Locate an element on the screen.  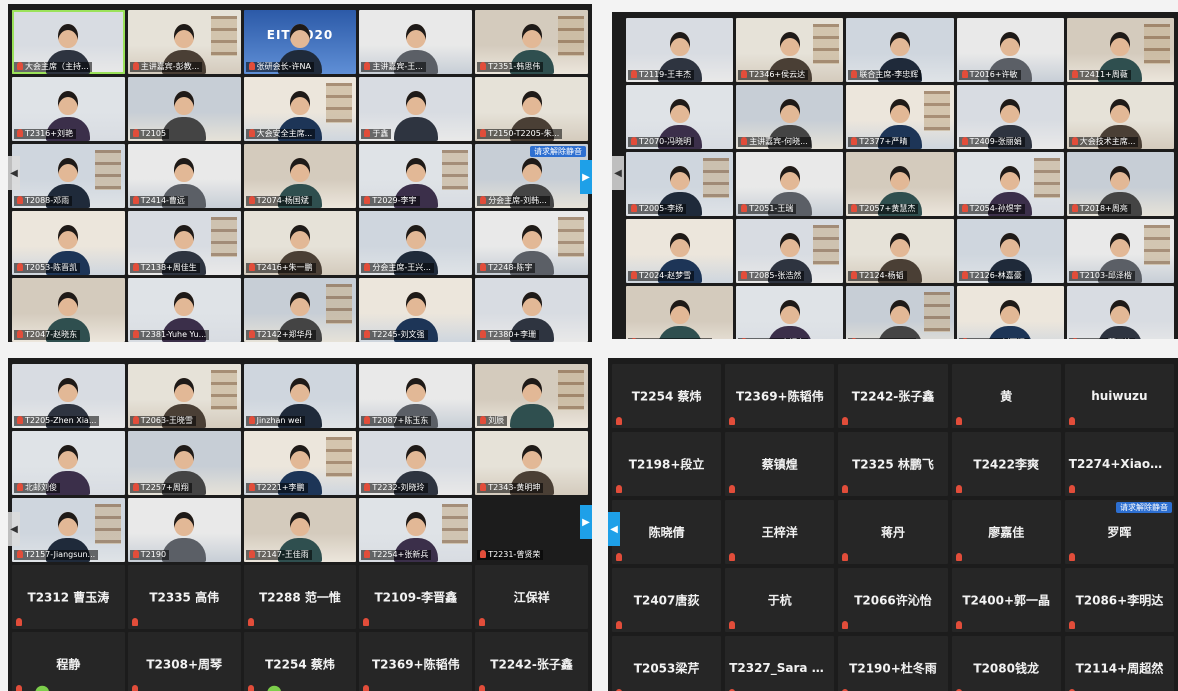
participant-video-tile: T2257+周翔 is located at coordinates (184, 463).